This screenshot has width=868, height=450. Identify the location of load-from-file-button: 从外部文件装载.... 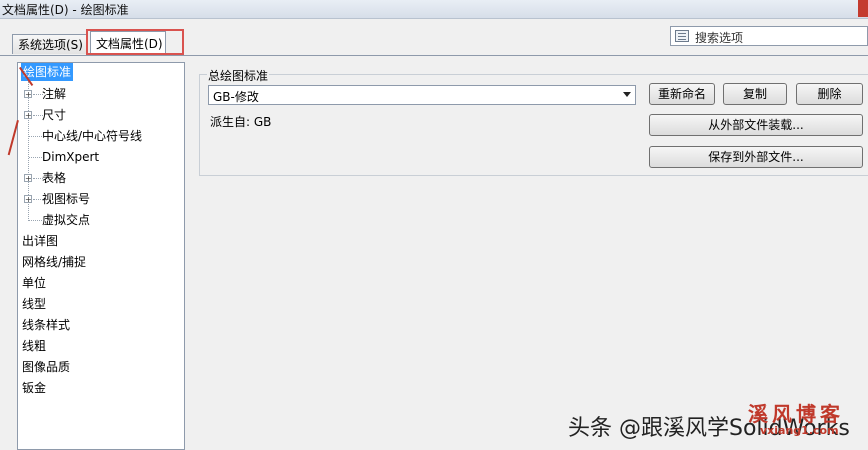
(756, 125).